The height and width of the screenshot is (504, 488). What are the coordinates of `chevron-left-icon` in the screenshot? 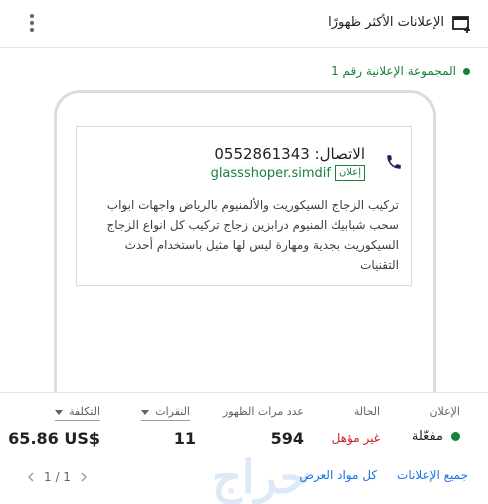 It's located at (31, 477).